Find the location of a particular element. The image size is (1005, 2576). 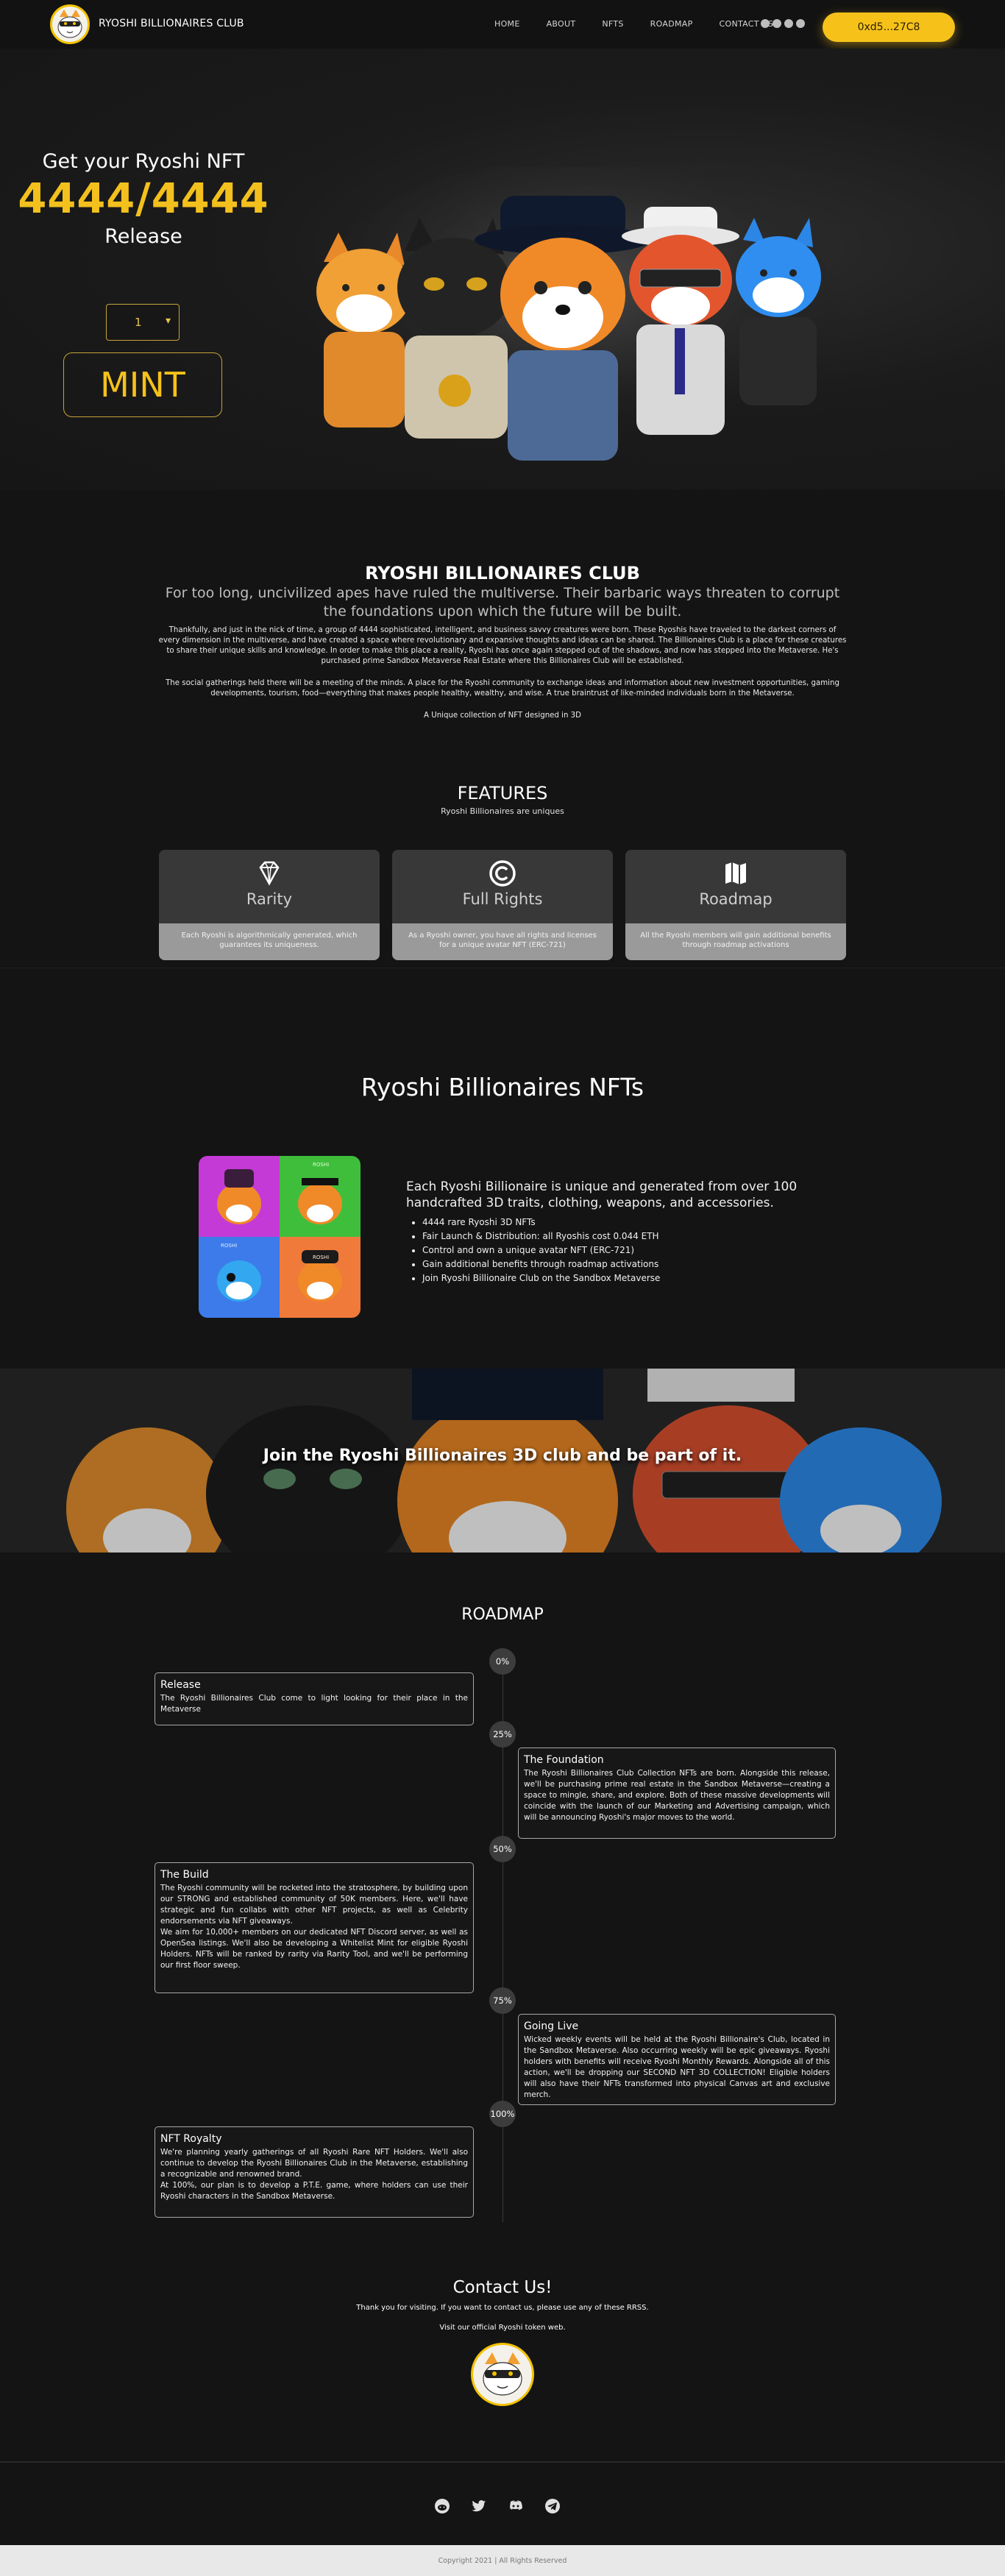

footer: Copyright 2021 | All Rights Reserved is located at coordinates (502, 2518).